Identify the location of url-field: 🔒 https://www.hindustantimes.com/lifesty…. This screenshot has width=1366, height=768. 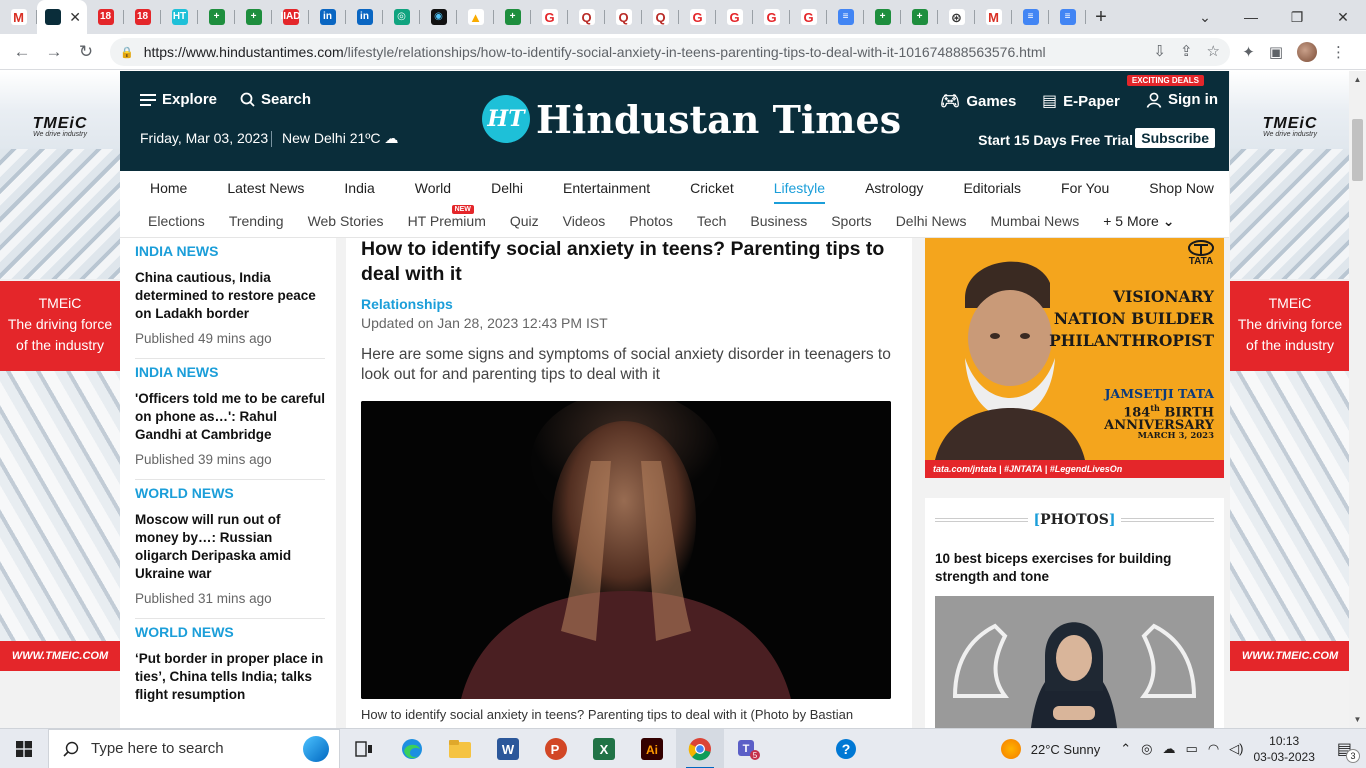
(670, 52).